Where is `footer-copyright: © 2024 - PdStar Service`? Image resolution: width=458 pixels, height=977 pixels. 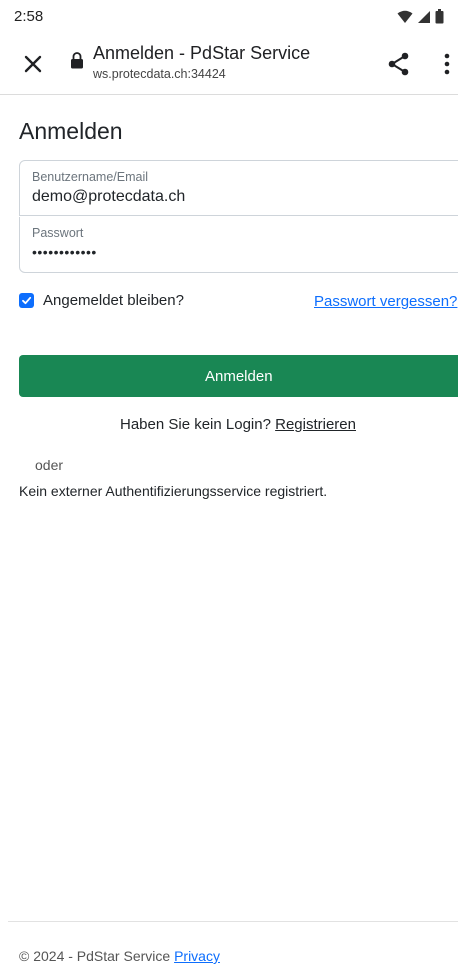
footer-copyright: © 2024 - PdStar Service is located at coordinates (95, 956).